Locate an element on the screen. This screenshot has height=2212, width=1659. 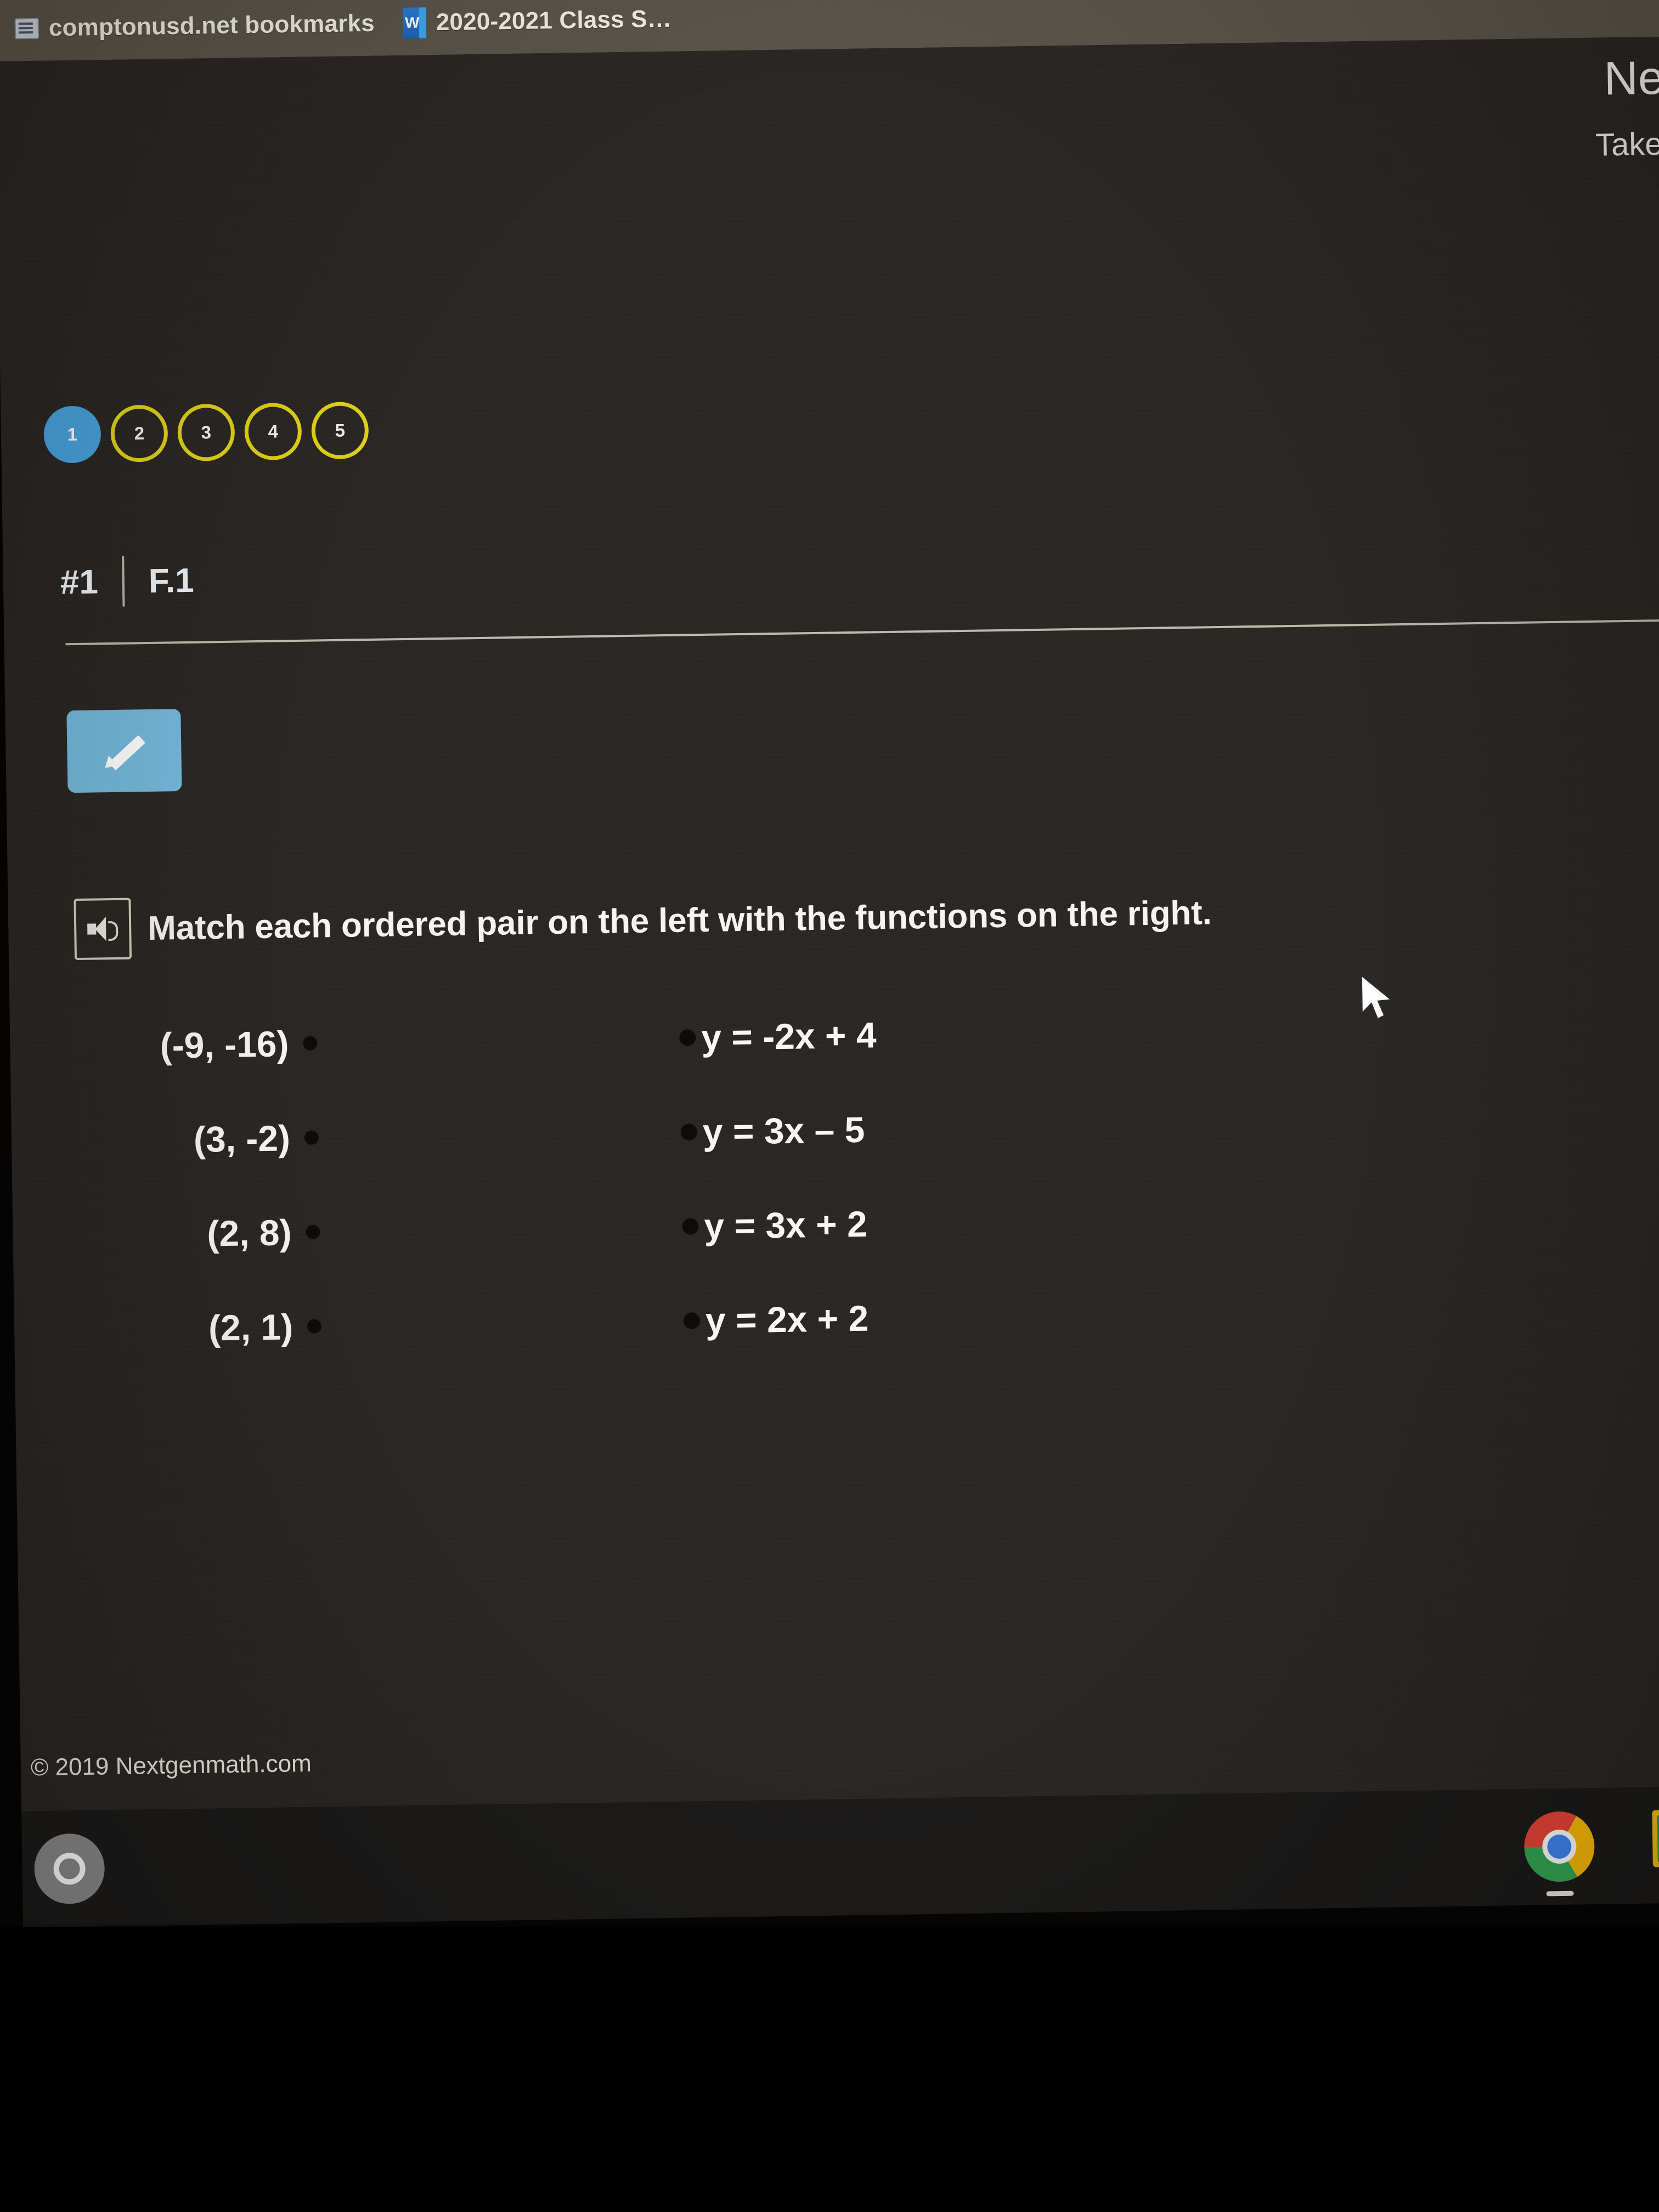
word-icon-letter: W is located at coordinates (412, 22).